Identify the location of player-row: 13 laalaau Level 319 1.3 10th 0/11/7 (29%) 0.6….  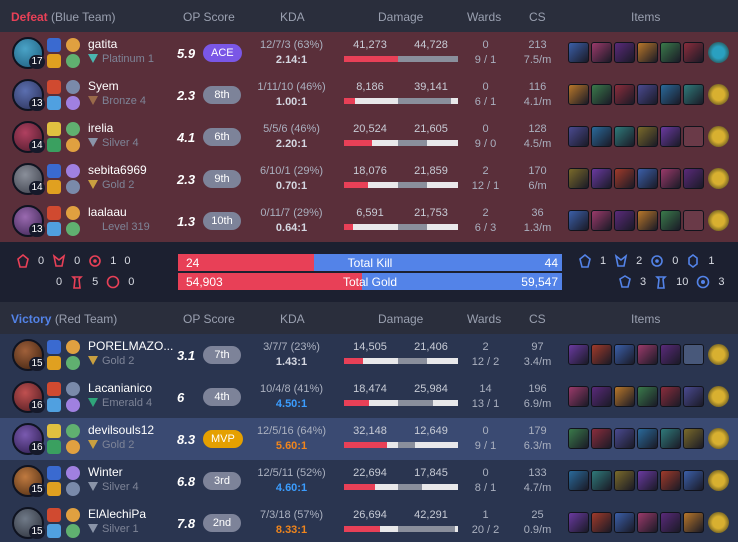
(369, 221).